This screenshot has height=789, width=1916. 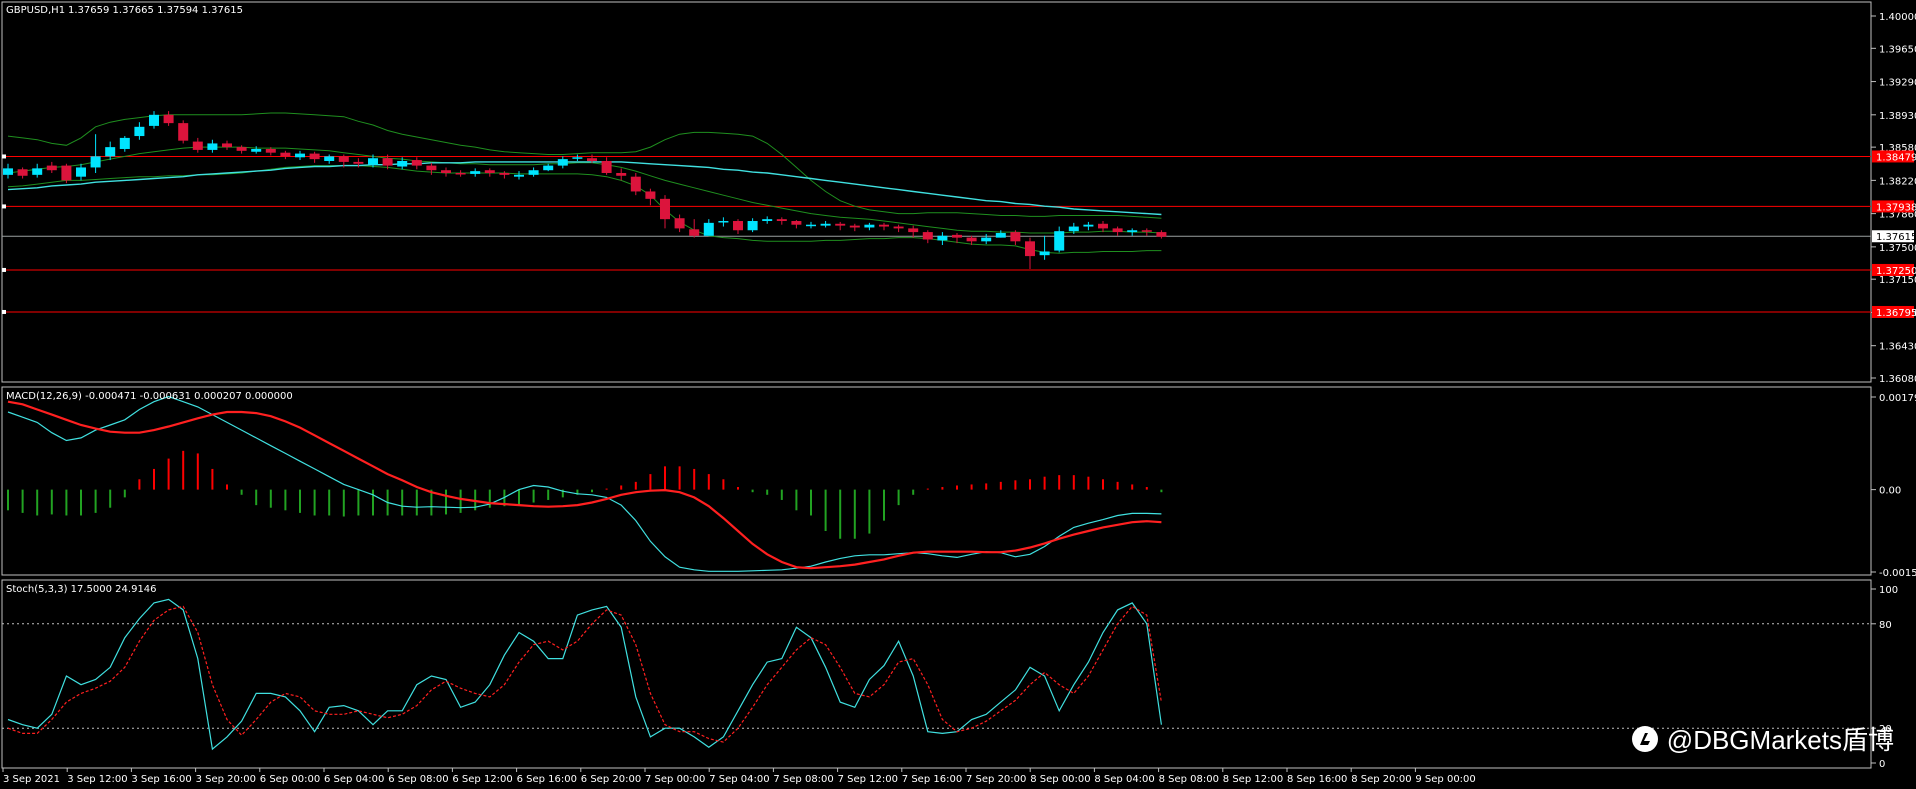 What do you see at coordinates (1896, 207) in the screenshot?
I see `level-price-label: 1.37938` at bounding box center [1896, 207].